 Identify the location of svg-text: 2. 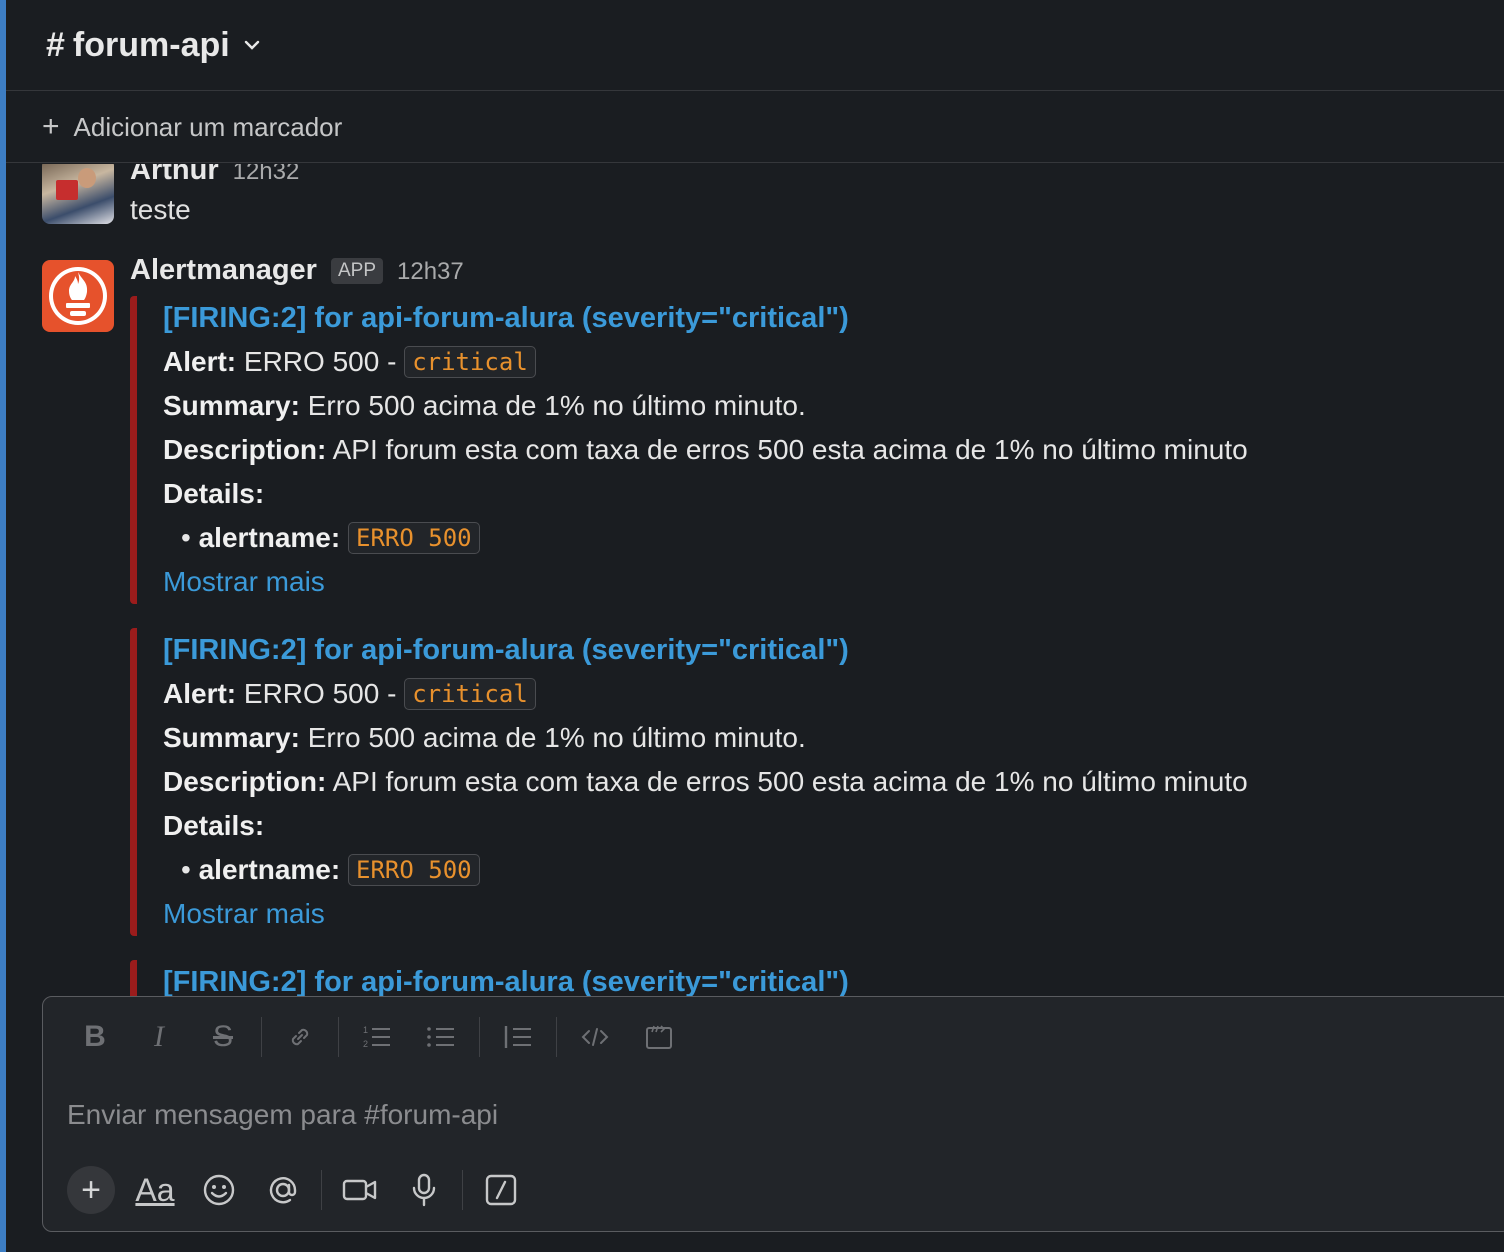
(365, 1044).